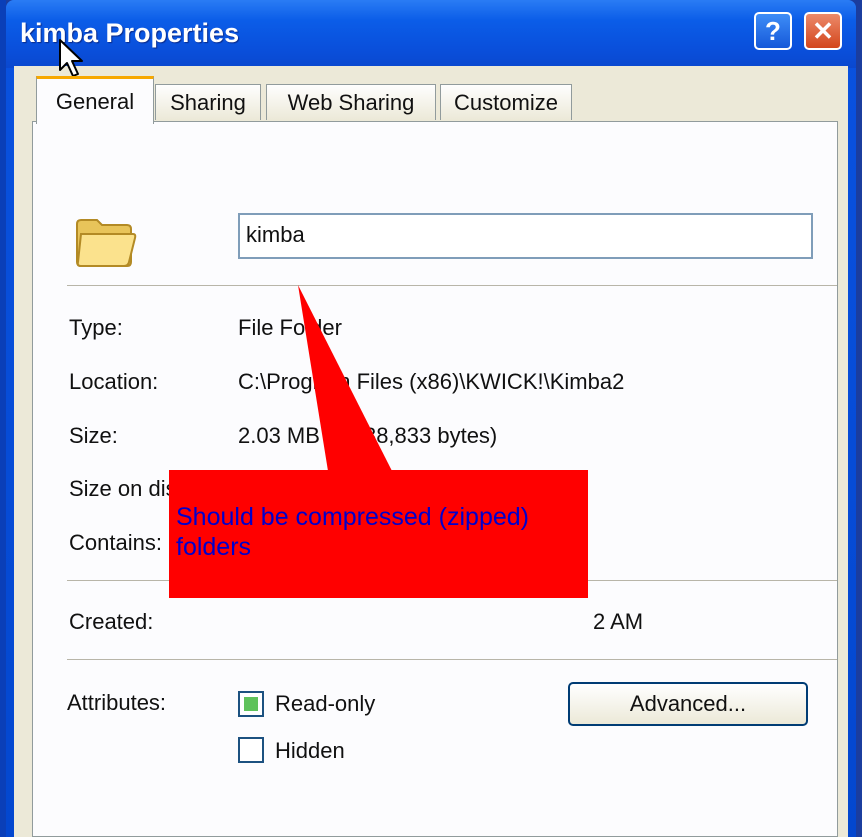 This screenshot has width=862, height=837. What do you see at coordinates (431, 381) in the screenshot?
I see `location-value: C:\Program Files (x86)\KWICK!\Kimba2` at bounding box center [431, 381].